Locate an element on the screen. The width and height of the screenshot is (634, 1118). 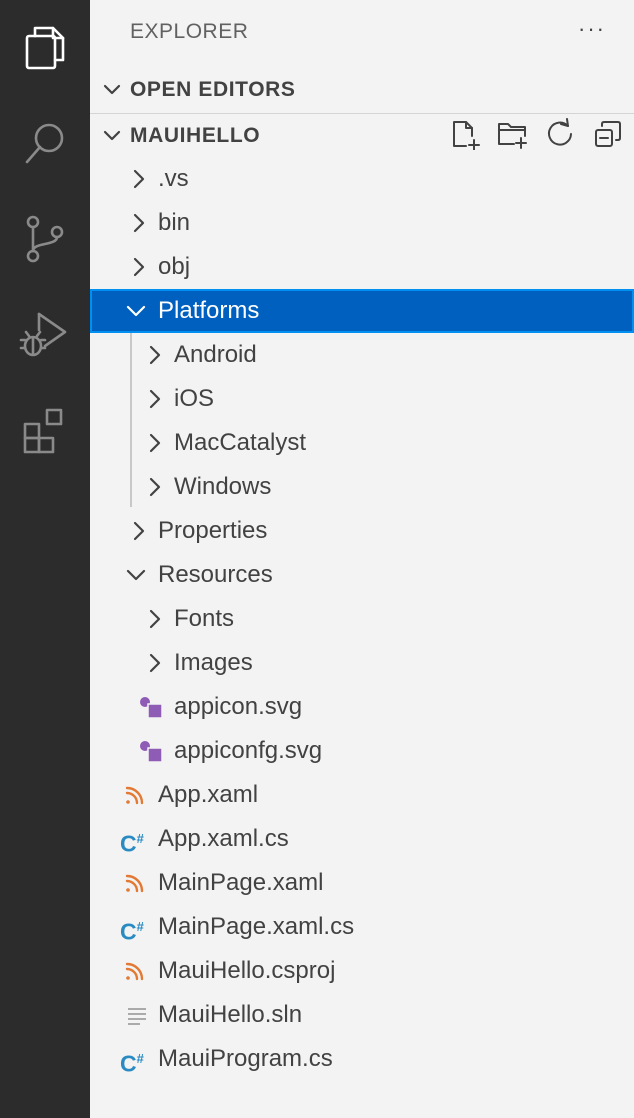
tree-item-mainpage-xaml-cs: C# MainPage.xaml.cs is located at coordinates (362, 927).